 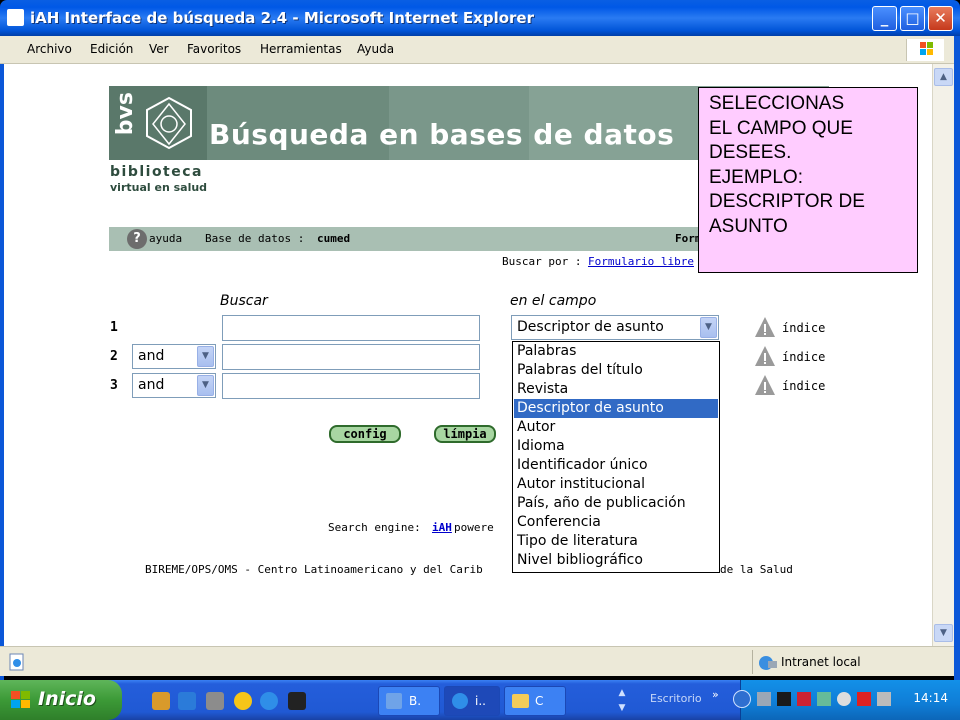 What do you see at coordinates (765, 385) in the screenshot?
I see `row-3-index-icon` at bounding box center [765, 385].